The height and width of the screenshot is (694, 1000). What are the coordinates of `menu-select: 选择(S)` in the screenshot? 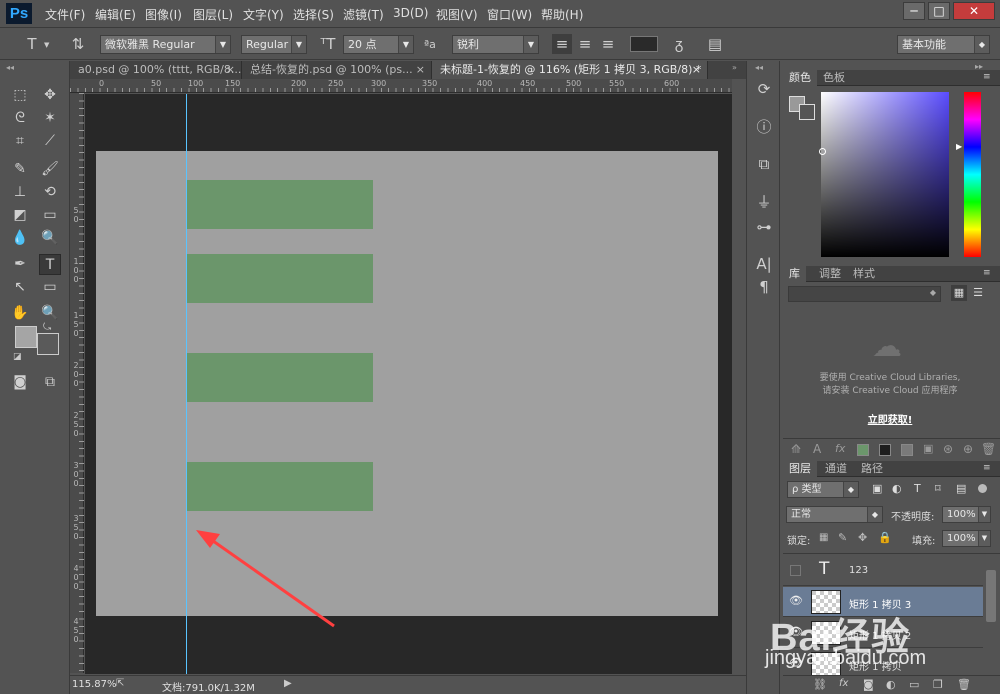 It's located at (313, 14).